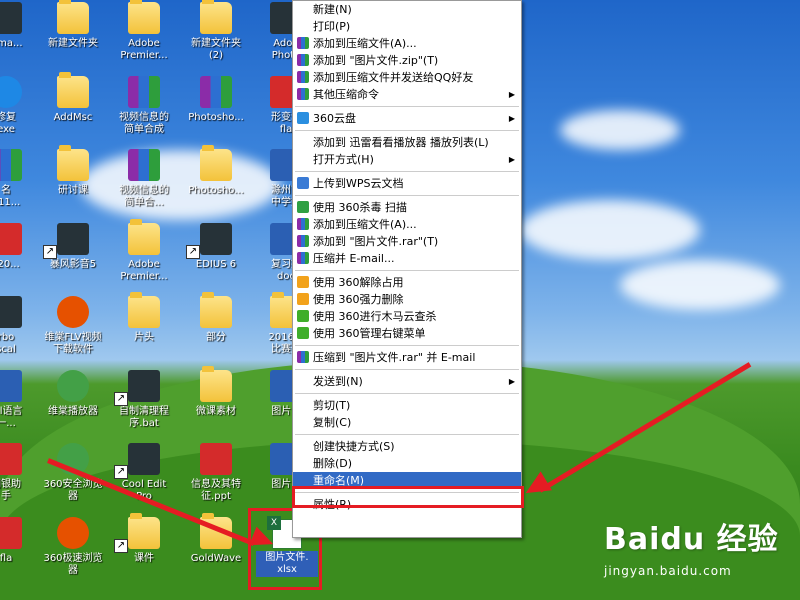  I want to click on desktop-icon-col1-2: 研讨课, so click(73, 183).